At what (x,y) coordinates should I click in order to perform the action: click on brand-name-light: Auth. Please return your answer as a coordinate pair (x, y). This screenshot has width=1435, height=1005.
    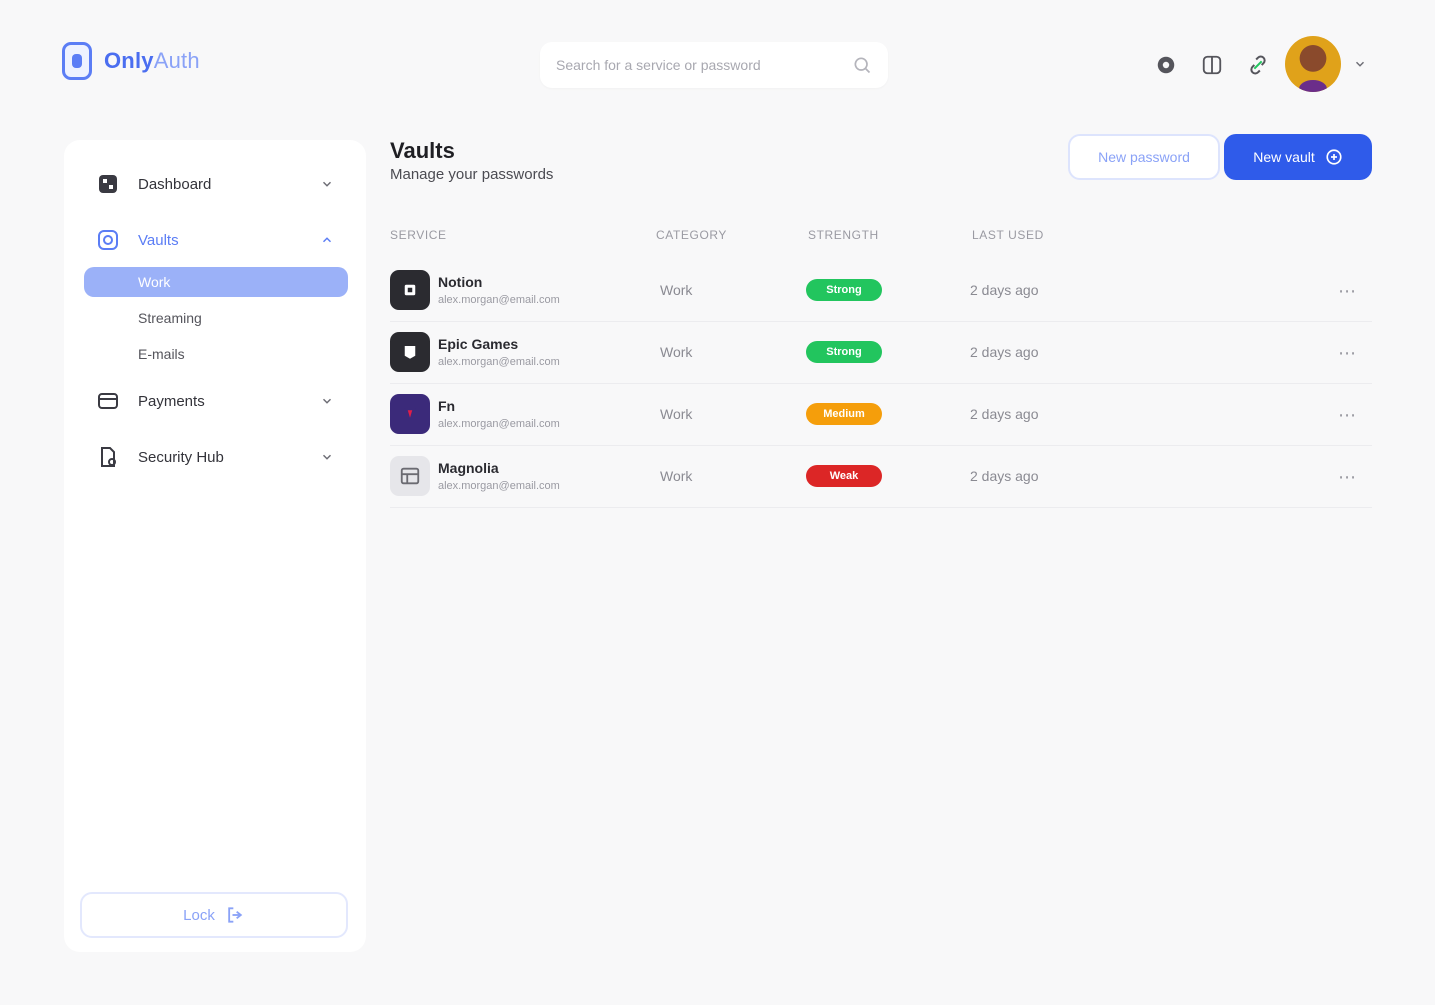
    Looking at the image, I should click on (176, 60).